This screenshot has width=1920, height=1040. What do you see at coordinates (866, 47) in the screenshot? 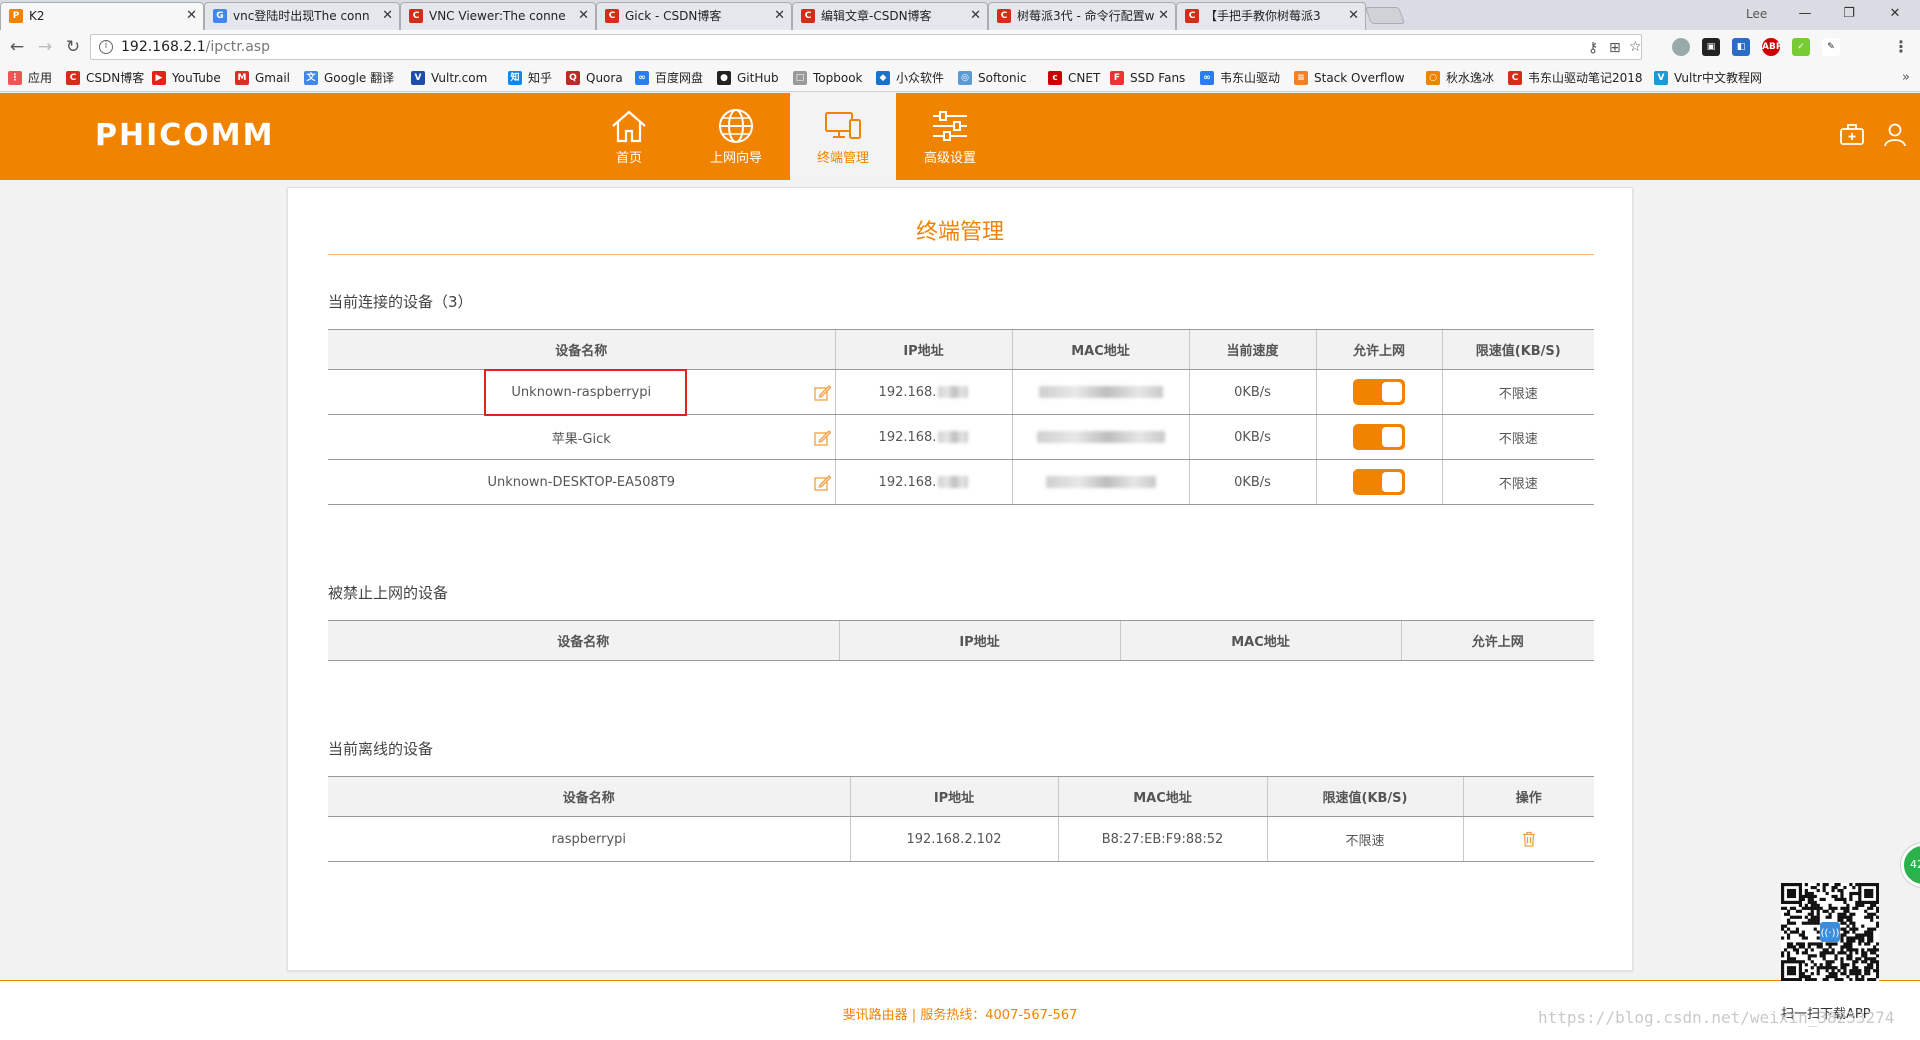
I see `address-bar: i 192.168.2.1/ipctr.asp ⚷ ⊞ ☆` at bounding box center [866, 47].